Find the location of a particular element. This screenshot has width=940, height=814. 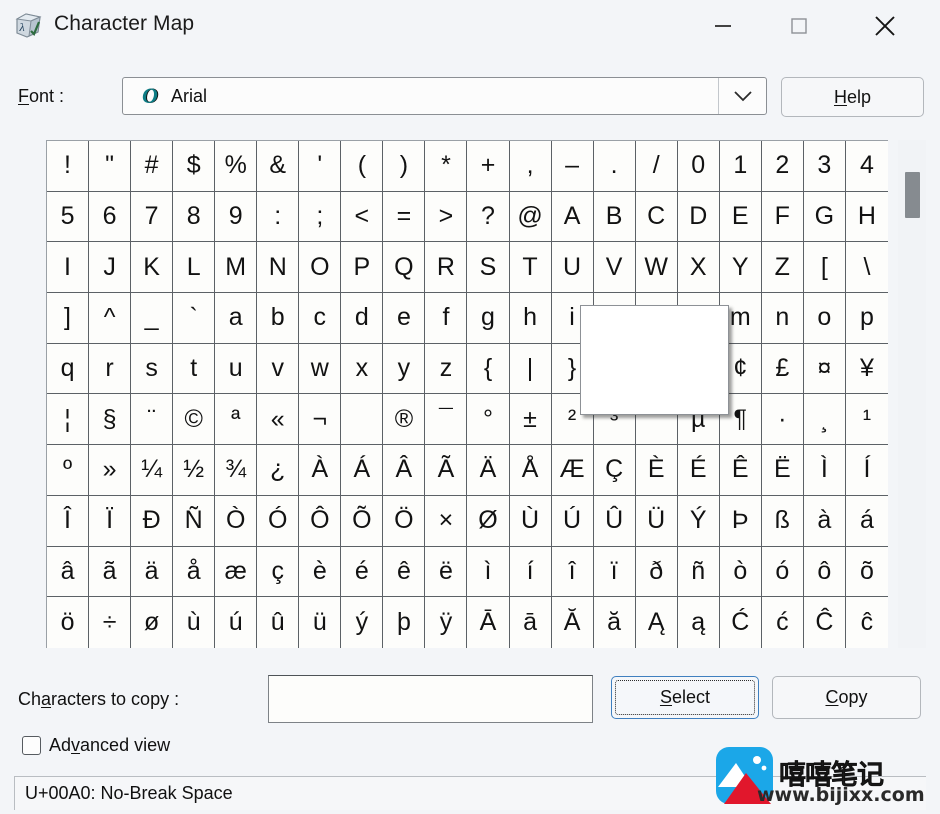

character-cell: Ä is located at coordinates (488, 470).